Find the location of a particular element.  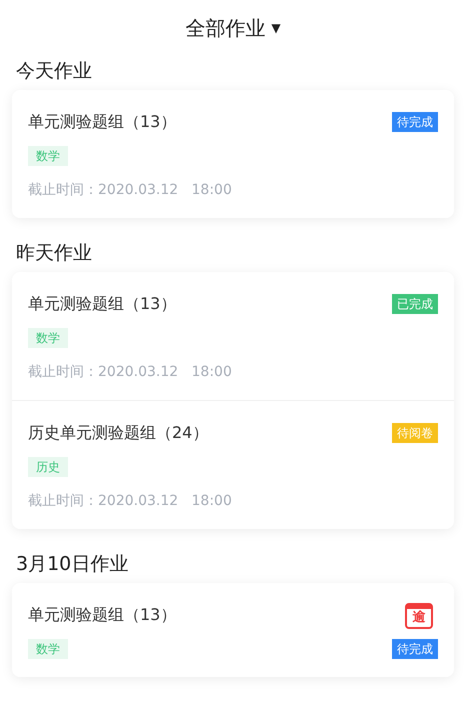

dropdown-caret: ▼ is located at coordinates (276, 28).